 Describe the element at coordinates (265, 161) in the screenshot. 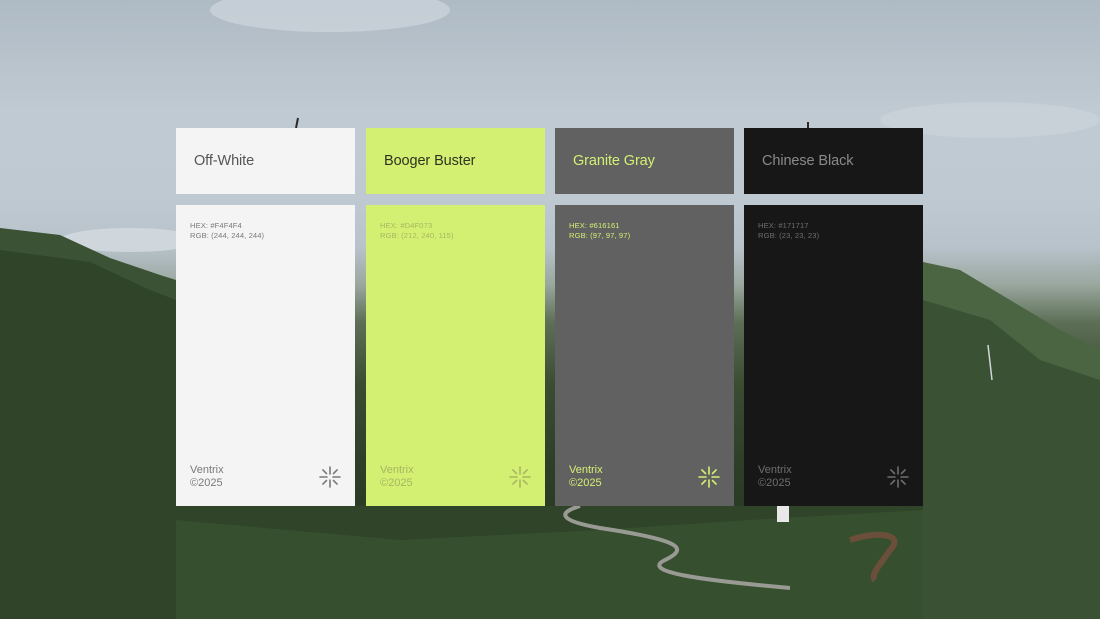

I see `swatch-header-off-white: Off-White` at that location.